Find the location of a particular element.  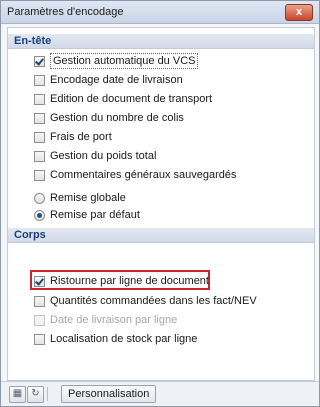

checkbox-row: Quantités commandées dans les fact/NEV is located at coordinates (145, 301).